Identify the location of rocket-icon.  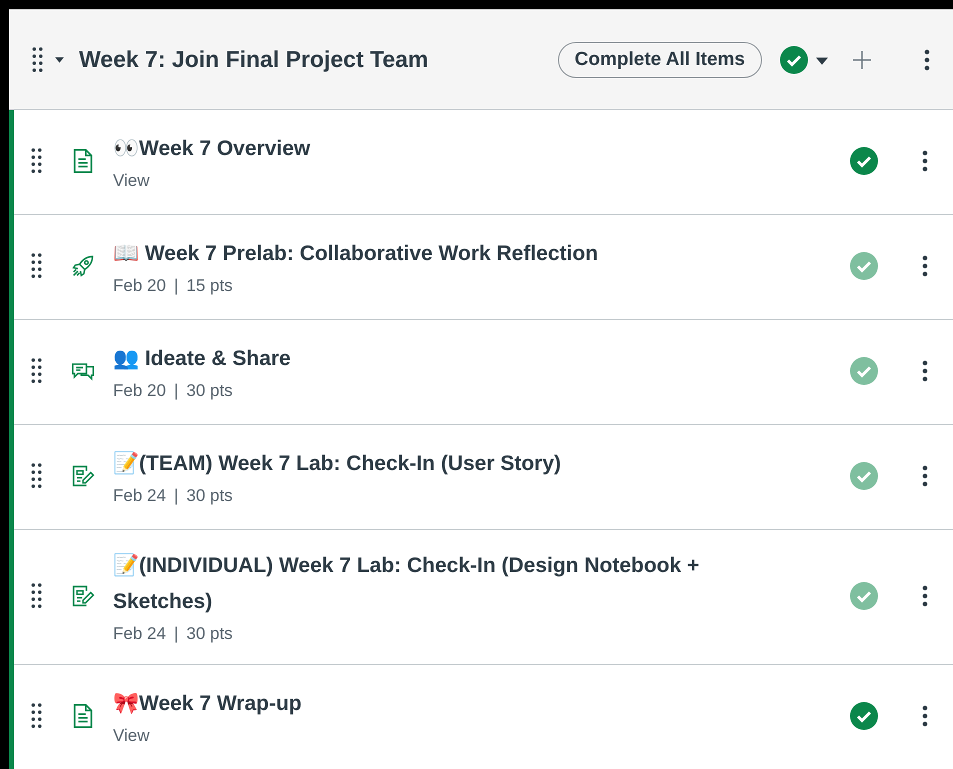
(83, 266).